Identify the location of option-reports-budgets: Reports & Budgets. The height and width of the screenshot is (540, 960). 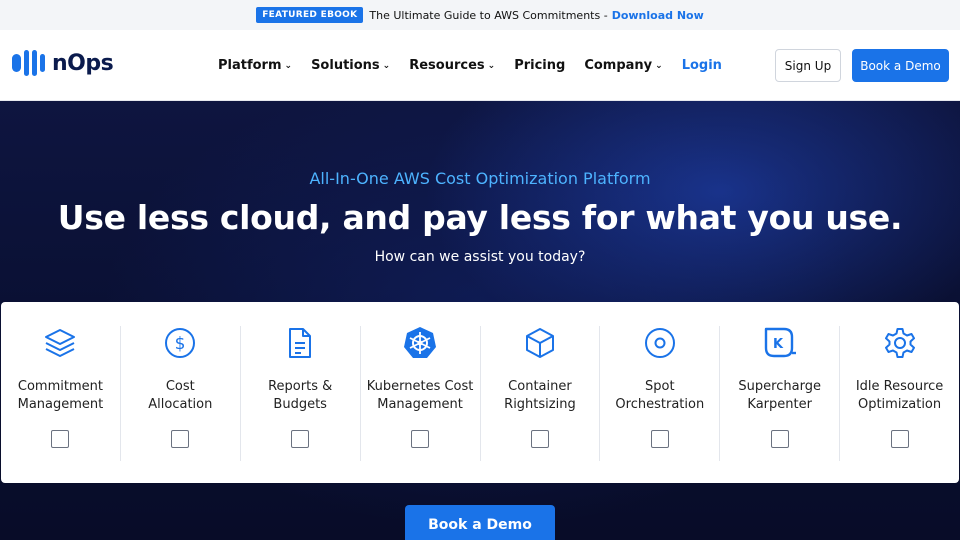
(301, 393).